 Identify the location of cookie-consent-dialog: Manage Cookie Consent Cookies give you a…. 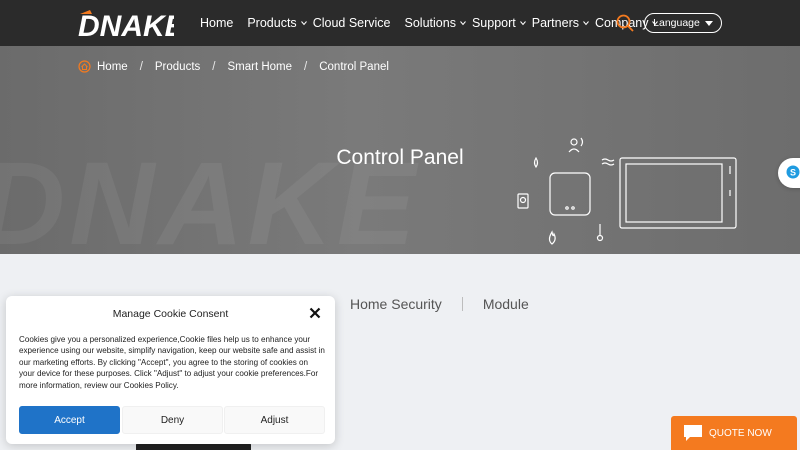
(170, 370).